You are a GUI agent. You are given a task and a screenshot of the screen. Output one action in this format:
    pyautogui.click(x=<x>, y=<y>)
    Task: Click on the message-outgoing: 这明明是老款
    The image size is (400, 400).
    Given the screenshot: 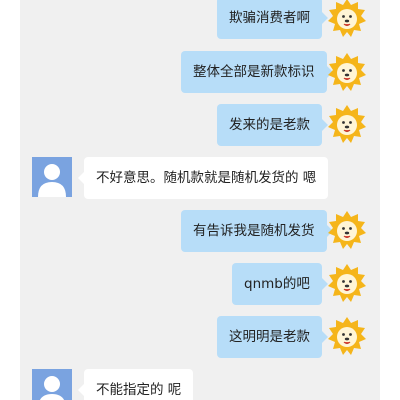 What is the action you would take?
    pyautogui.click(x=272, y=337)
    